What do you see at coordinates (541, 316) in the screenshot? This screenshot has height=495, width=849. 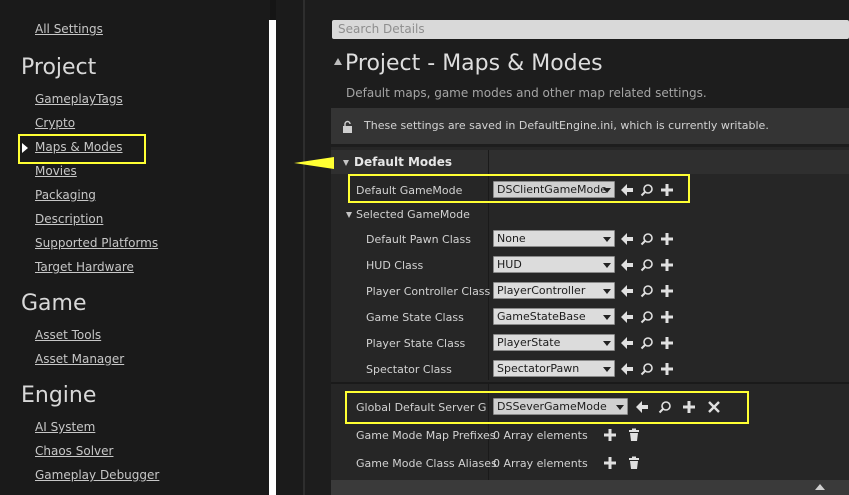 I see `game-state-class-value: GameStateBase` at bounding box center [541, 316].